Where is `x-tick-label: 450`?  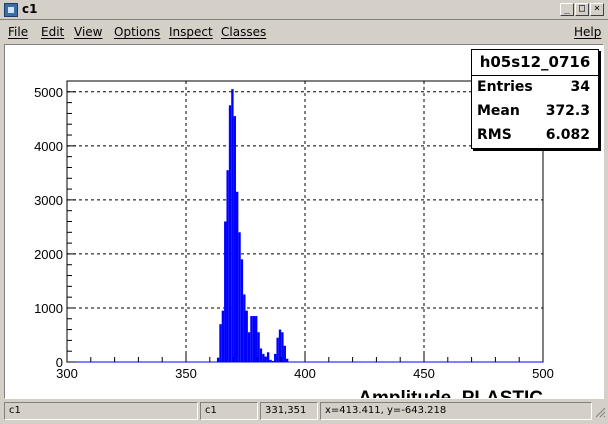
x-tick-label: 450 is located at coordinates (424, 373).